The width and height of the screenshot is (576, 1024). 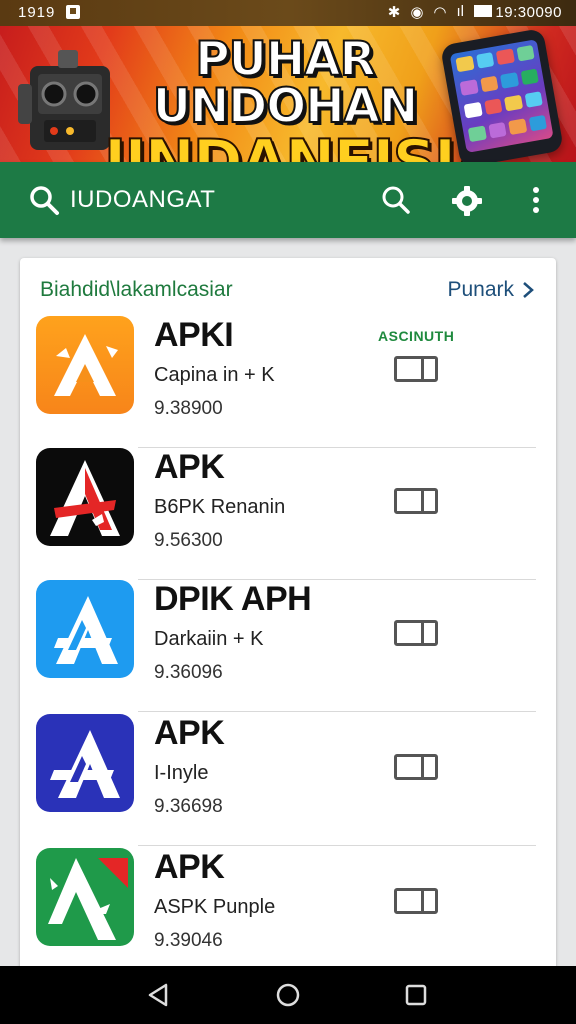 I want to click on status-icons: ✱ ◉ ◠ ıl, so click(x=440, y=12).